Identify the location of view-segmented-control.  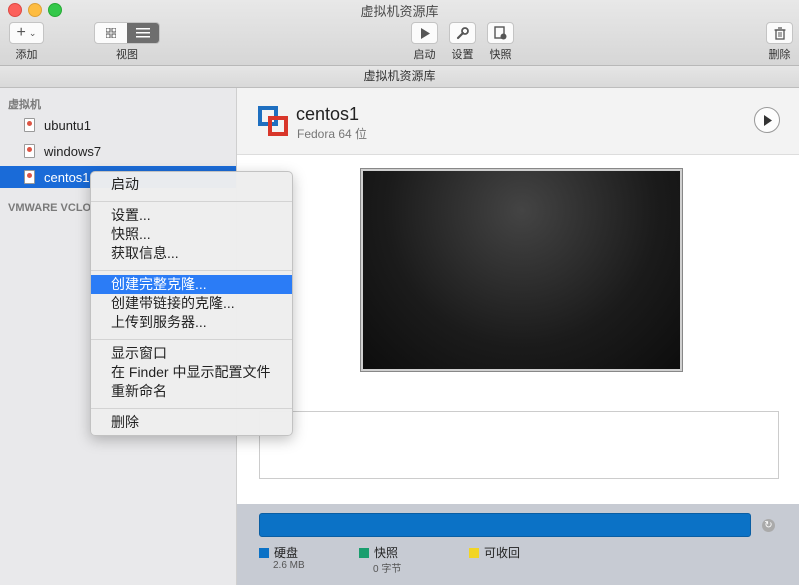
(127, 33).